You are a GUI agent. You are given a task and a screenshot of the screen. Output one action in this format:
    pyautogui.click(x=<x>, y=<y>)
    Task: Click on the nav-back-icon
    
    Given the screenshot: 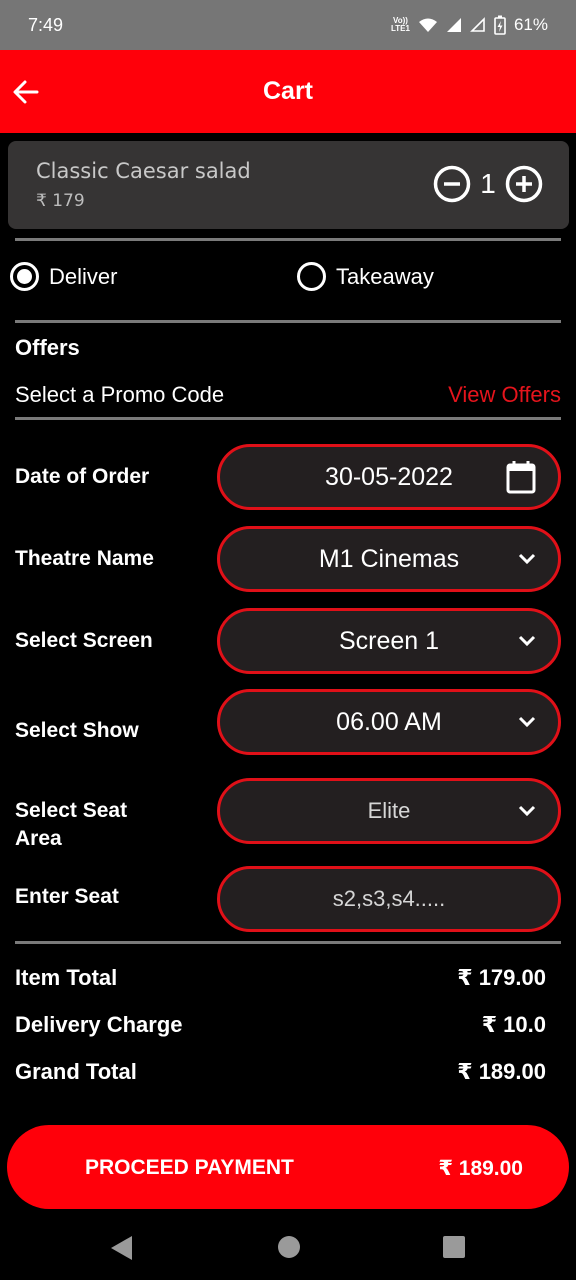 What is the action you would take?
    pyautogui.click(x=122, y=1248)
    